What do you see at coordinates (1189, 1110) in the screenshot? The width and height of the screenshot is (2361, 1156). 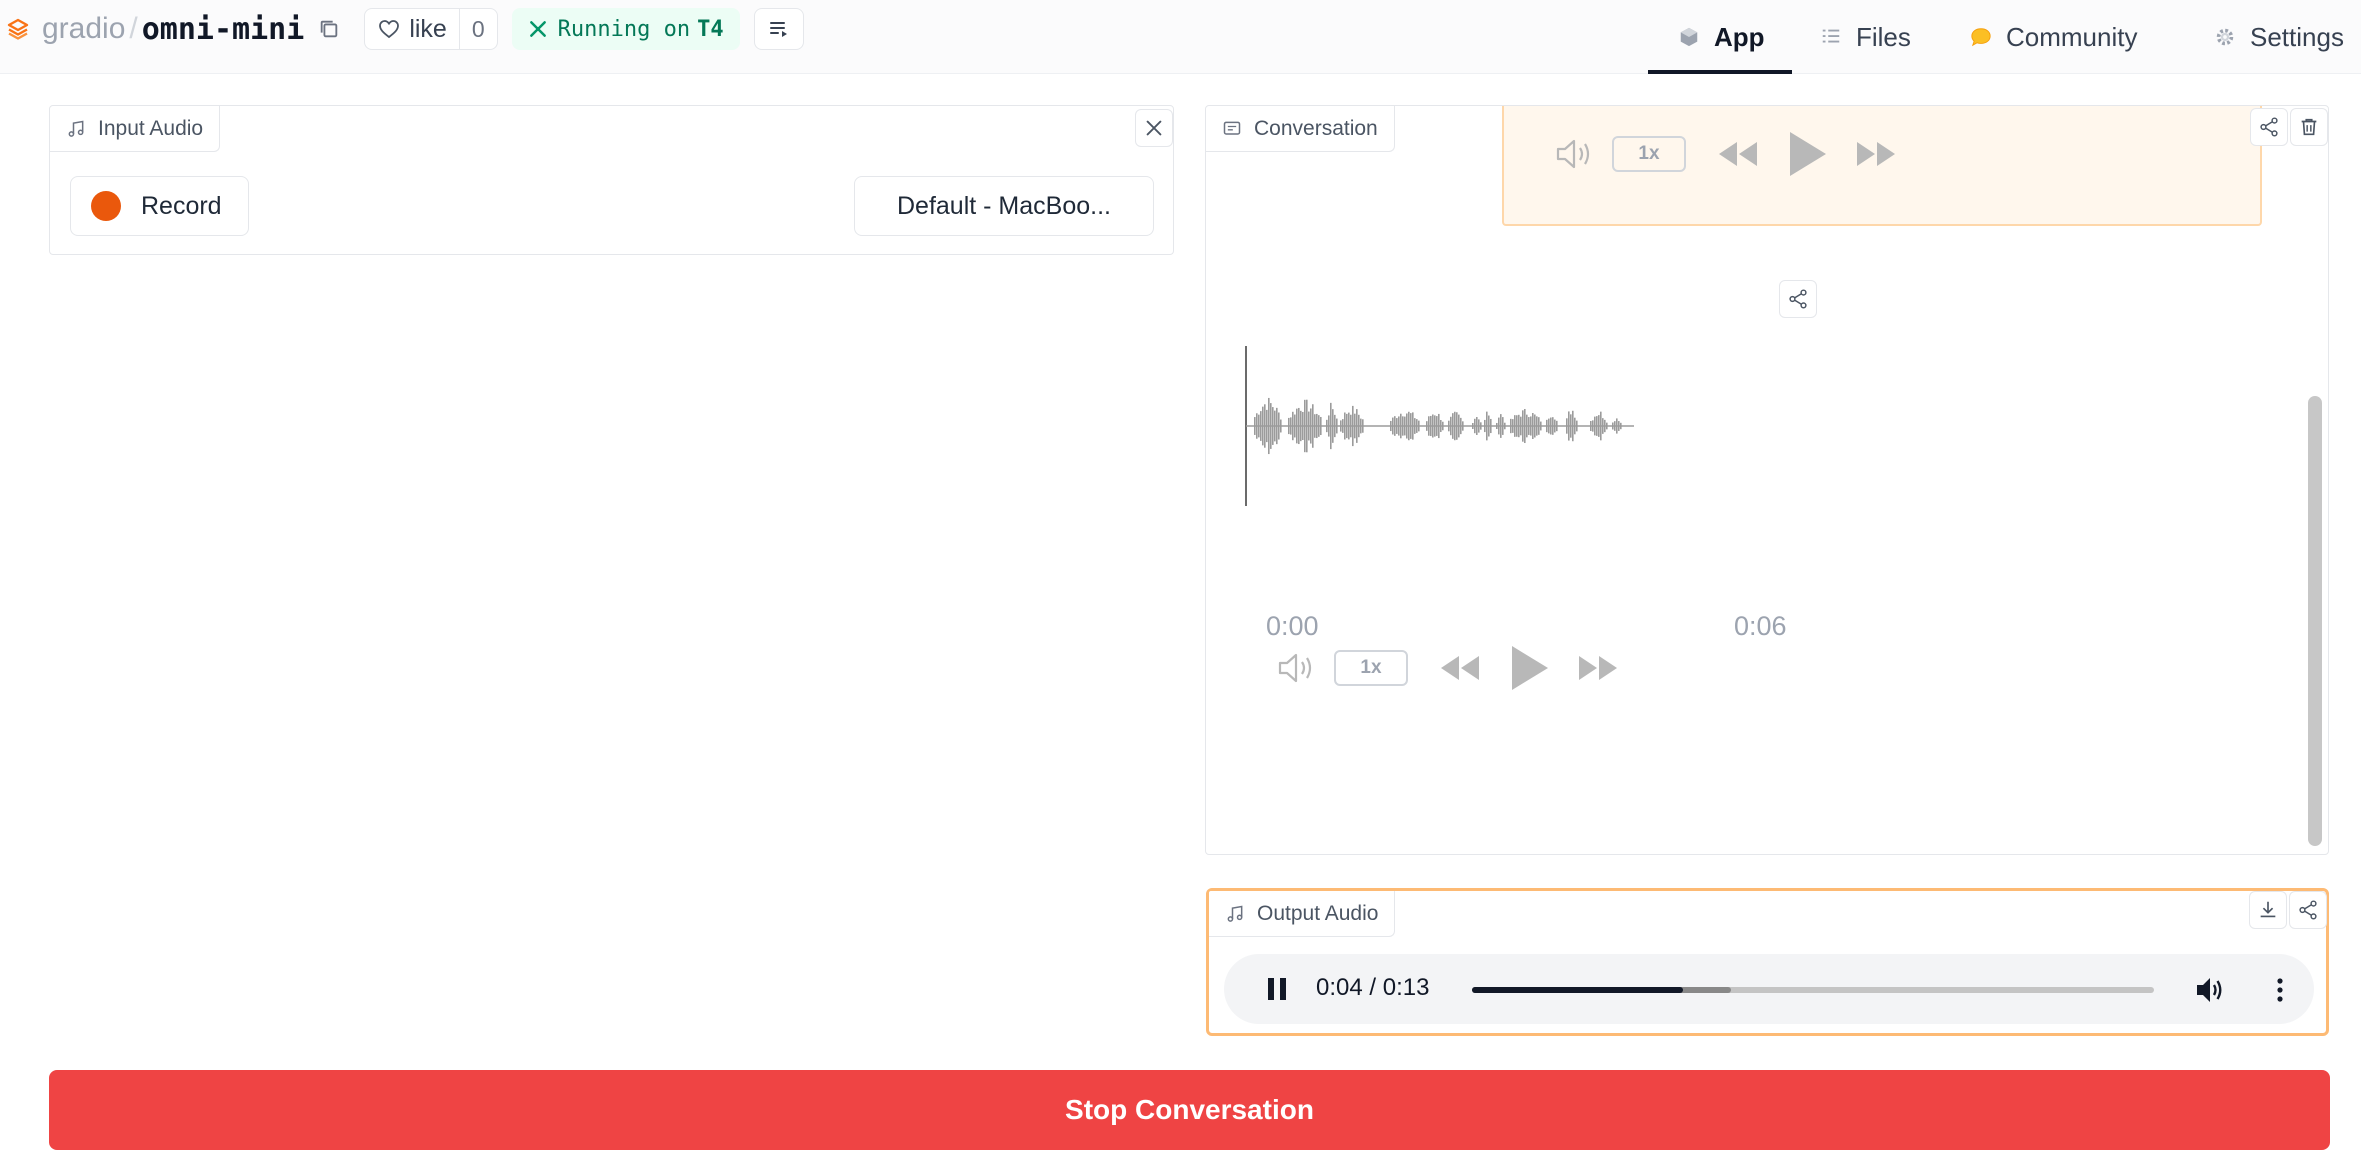 I see `stop-conversation-button: Stop Conversation` at bounding box center [1189, 1110].